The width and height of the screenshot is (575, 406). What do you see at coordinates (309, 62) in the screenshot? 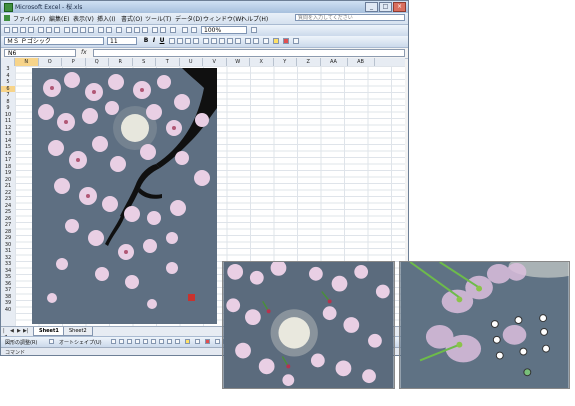
I see `column-header: Z` at bounding box center [309, 62].